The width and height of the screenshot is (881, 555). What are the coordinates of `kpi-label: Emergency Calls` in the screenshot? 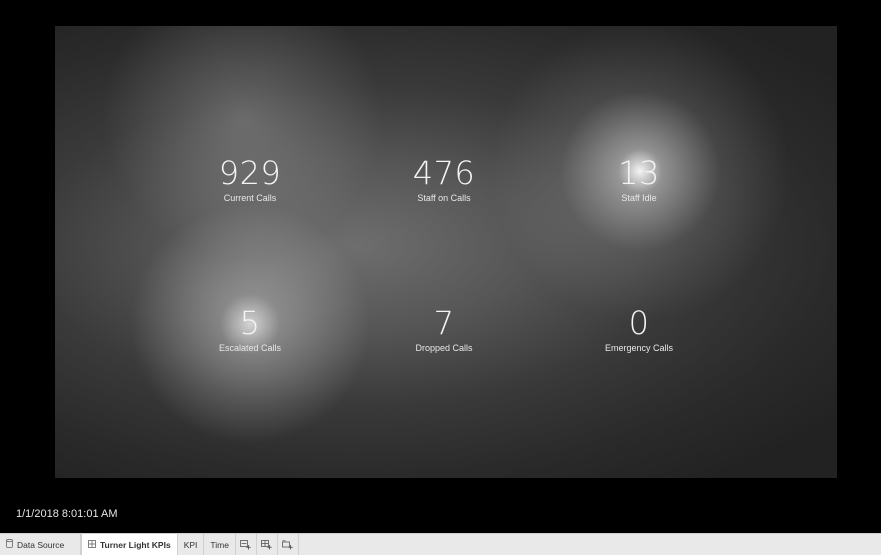 It's located at (639, 348).